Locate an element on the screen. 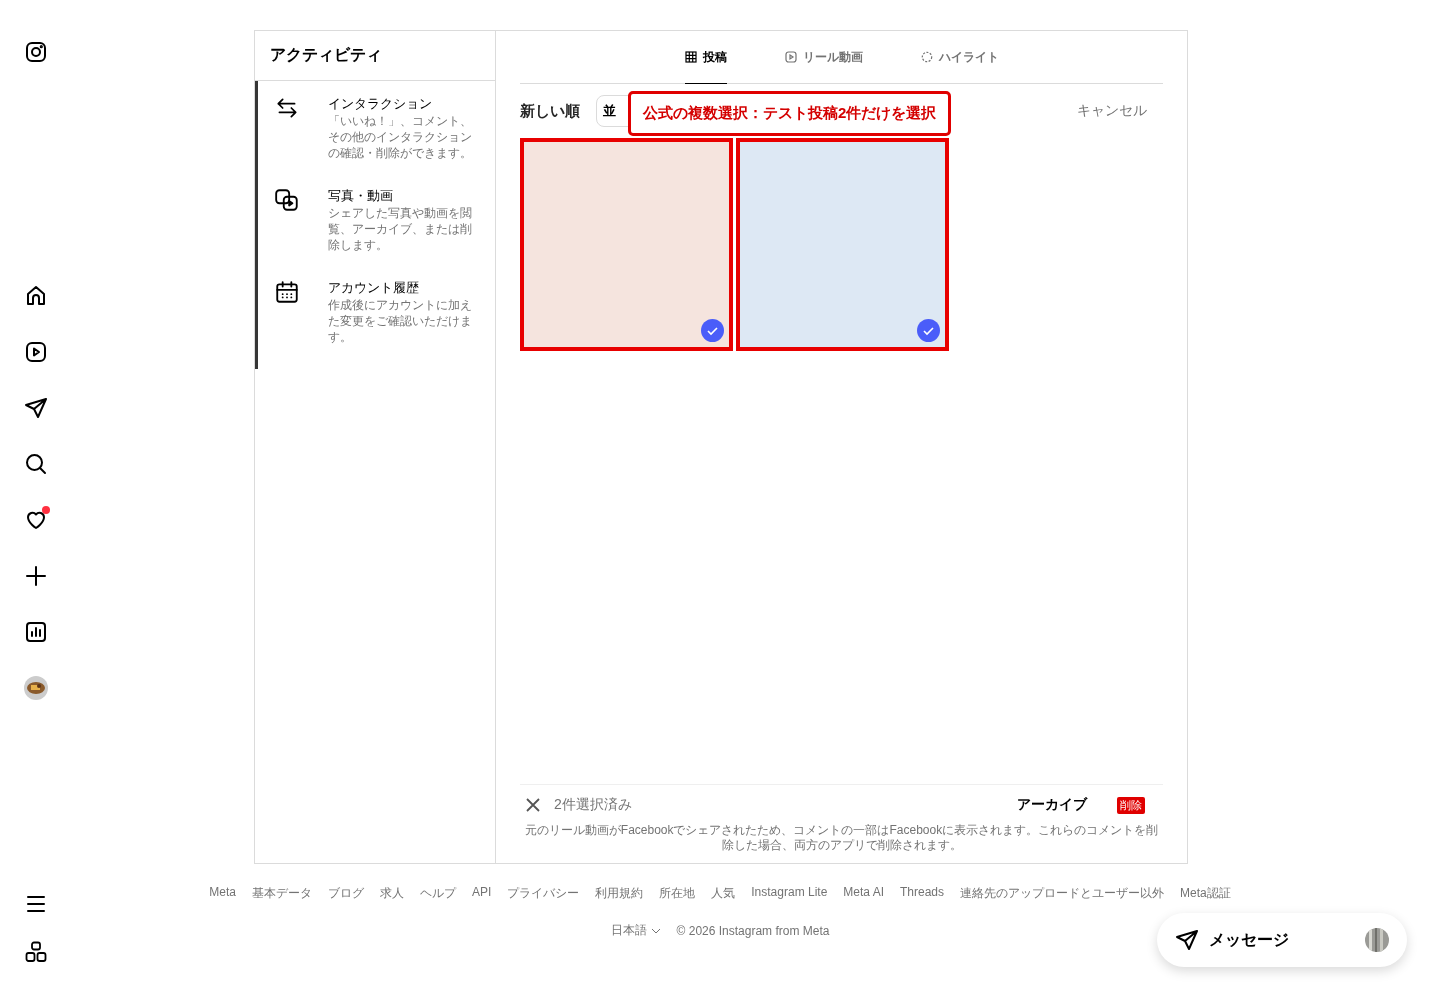 This screenshot has width=1440, height=1000. footer-link: ブログ is located at coordinates (345, 893).